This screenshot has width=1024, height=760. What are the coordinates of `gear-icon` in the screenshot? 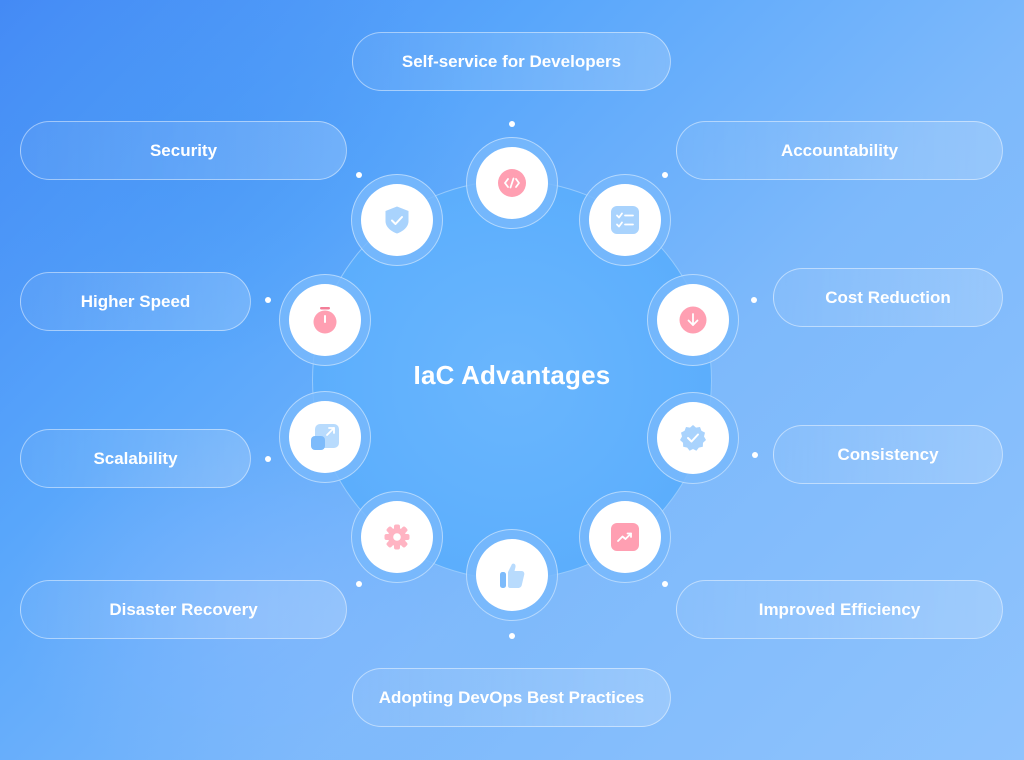 It's located at (397, 537).